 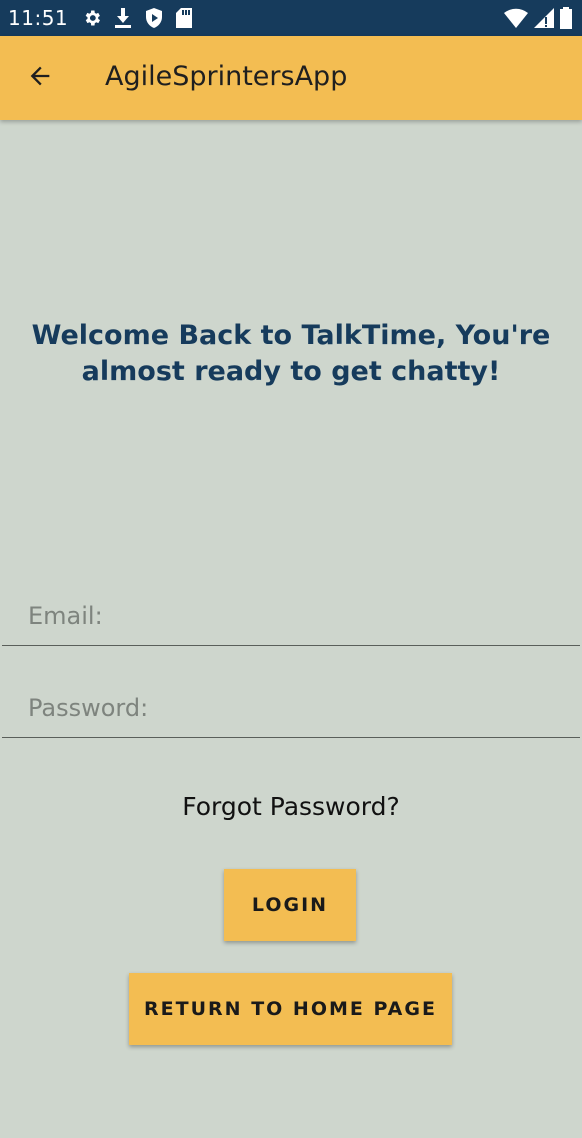 I want to click on back-button, so click(x=40, y=78).